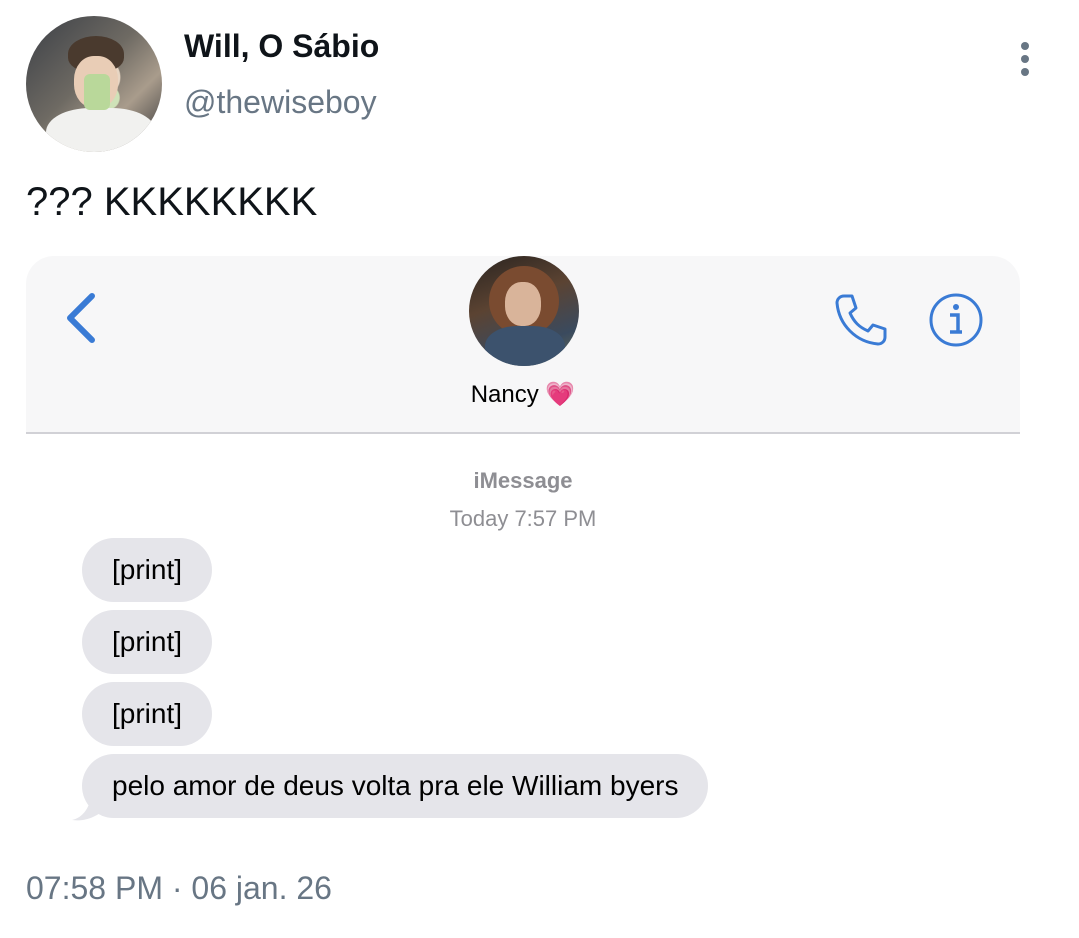  What do you see at coordinates (280, 102) in the screenshot?
I see `author-handle: @thewiseboy` at bounding box center [280, 102].